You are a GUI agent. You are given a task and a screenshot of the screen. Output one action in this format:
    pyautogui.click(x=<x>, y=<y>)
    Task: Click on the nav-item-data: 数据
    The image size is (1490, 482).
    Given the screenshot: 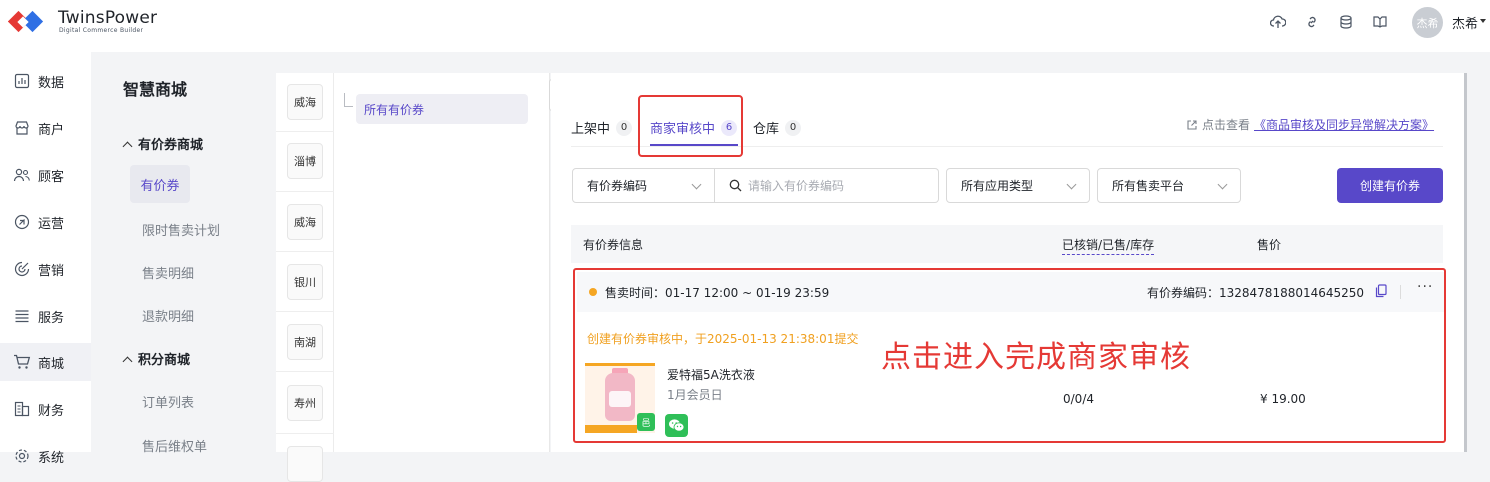 What is the action you would take?
    pyautogui.click(x=45, y=81)
    